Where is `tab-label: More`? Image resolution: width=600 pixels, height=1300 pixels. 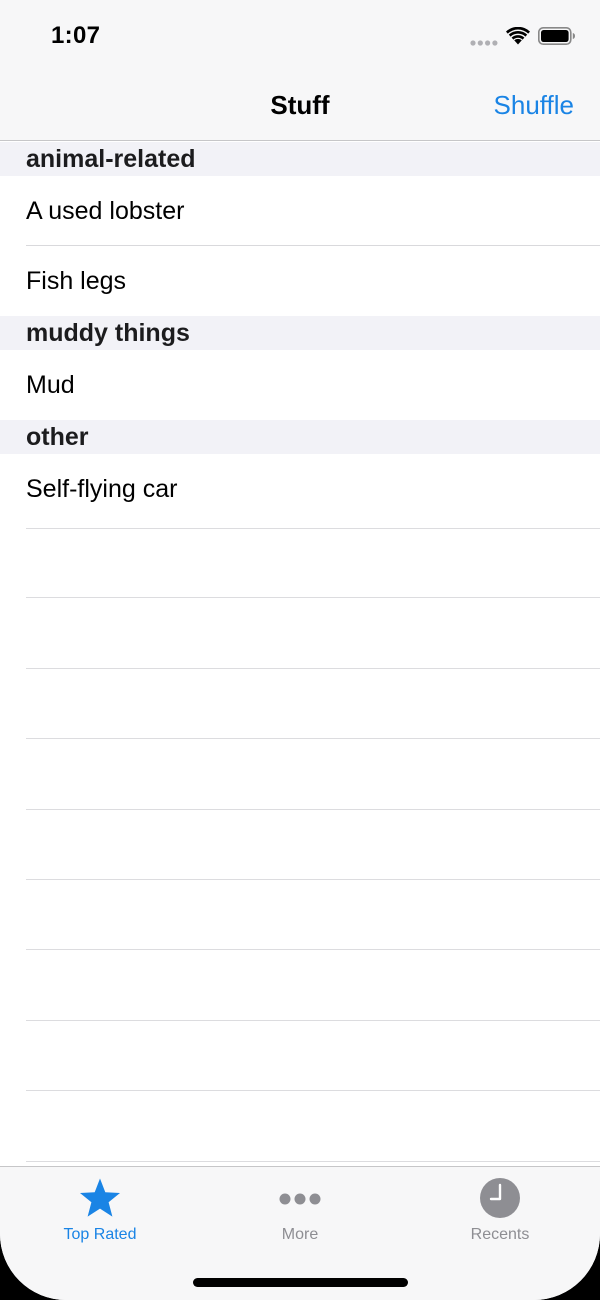 tab-label: More is located at coordinates (300, 1234).